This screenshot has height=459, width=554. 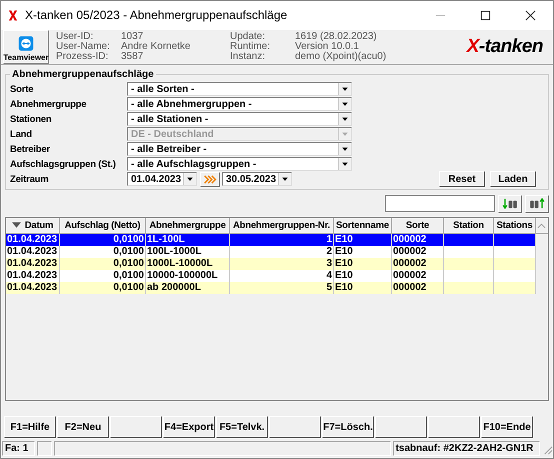 I want to click on function-key-button: F4=Export, so click(x=189, y=427).